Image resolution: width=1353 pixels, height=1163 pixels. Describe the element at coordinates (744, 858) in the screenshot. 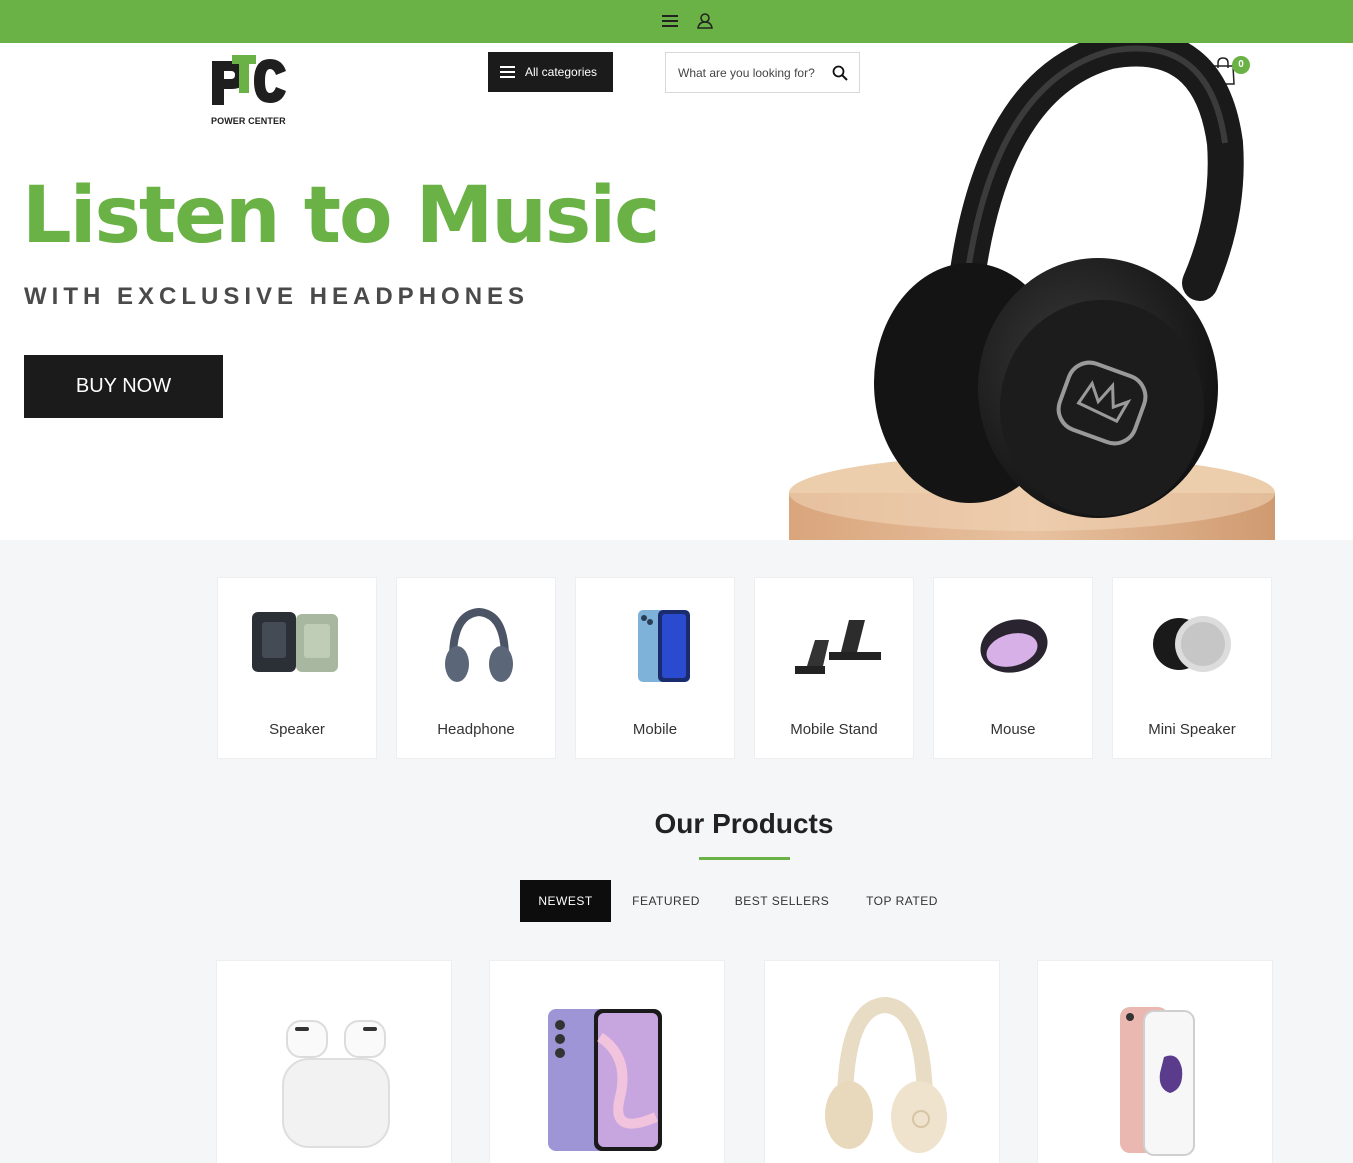

I see `section-title-underline` at that location.